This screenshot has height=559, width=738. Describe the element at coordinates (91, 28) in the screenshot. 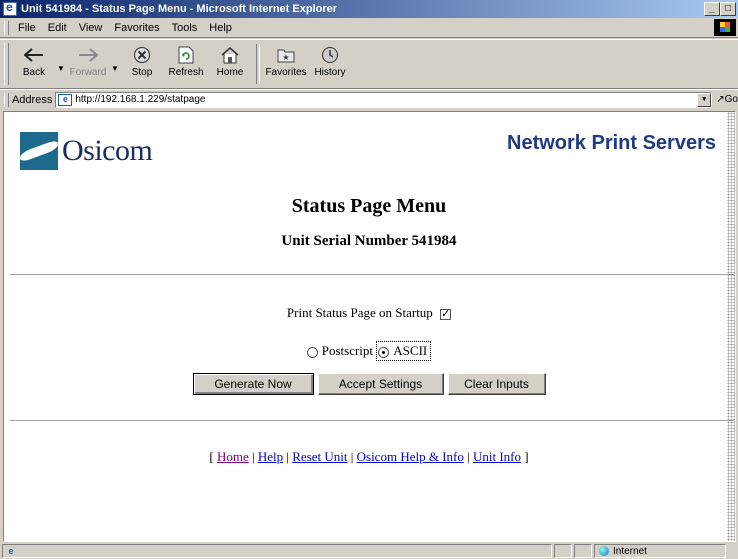

I see `menu-view: View` at that location.